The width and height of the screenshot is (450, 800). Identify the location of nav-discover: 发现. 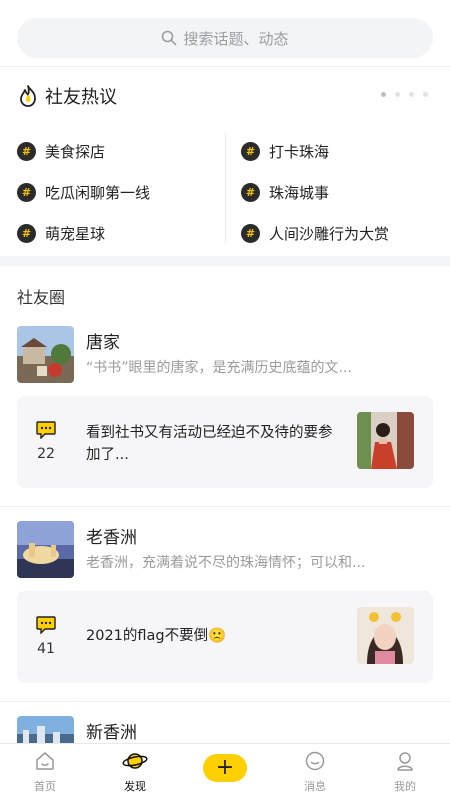
(135, 772).